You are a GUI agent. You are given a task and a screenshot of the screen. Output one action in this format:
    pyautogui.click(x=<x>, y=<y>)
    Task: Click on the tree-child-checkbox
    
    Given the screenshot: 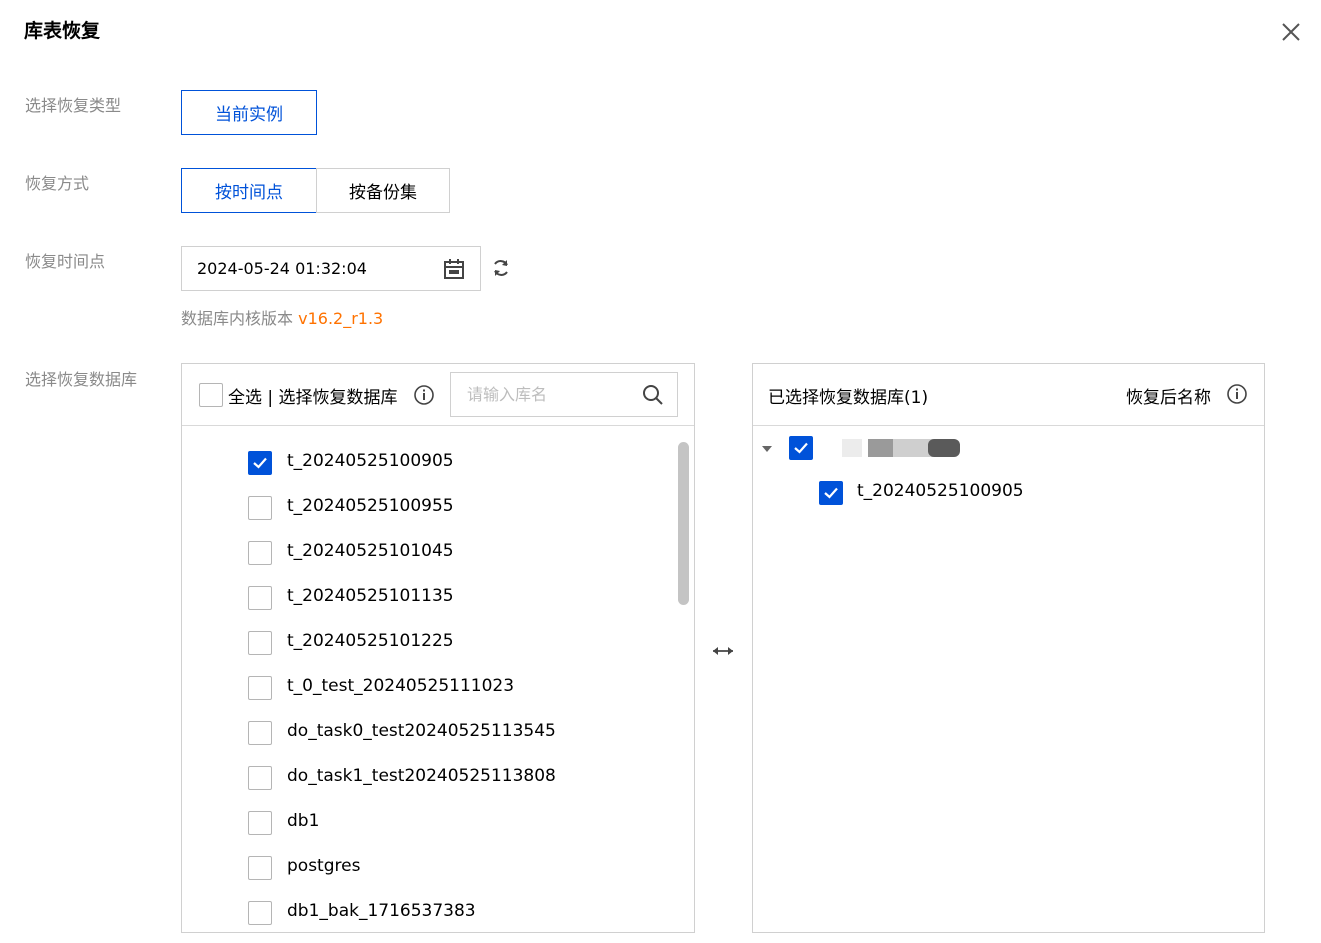 What is the action you would take?
    pyautogui.click(x=831, y=493)
    